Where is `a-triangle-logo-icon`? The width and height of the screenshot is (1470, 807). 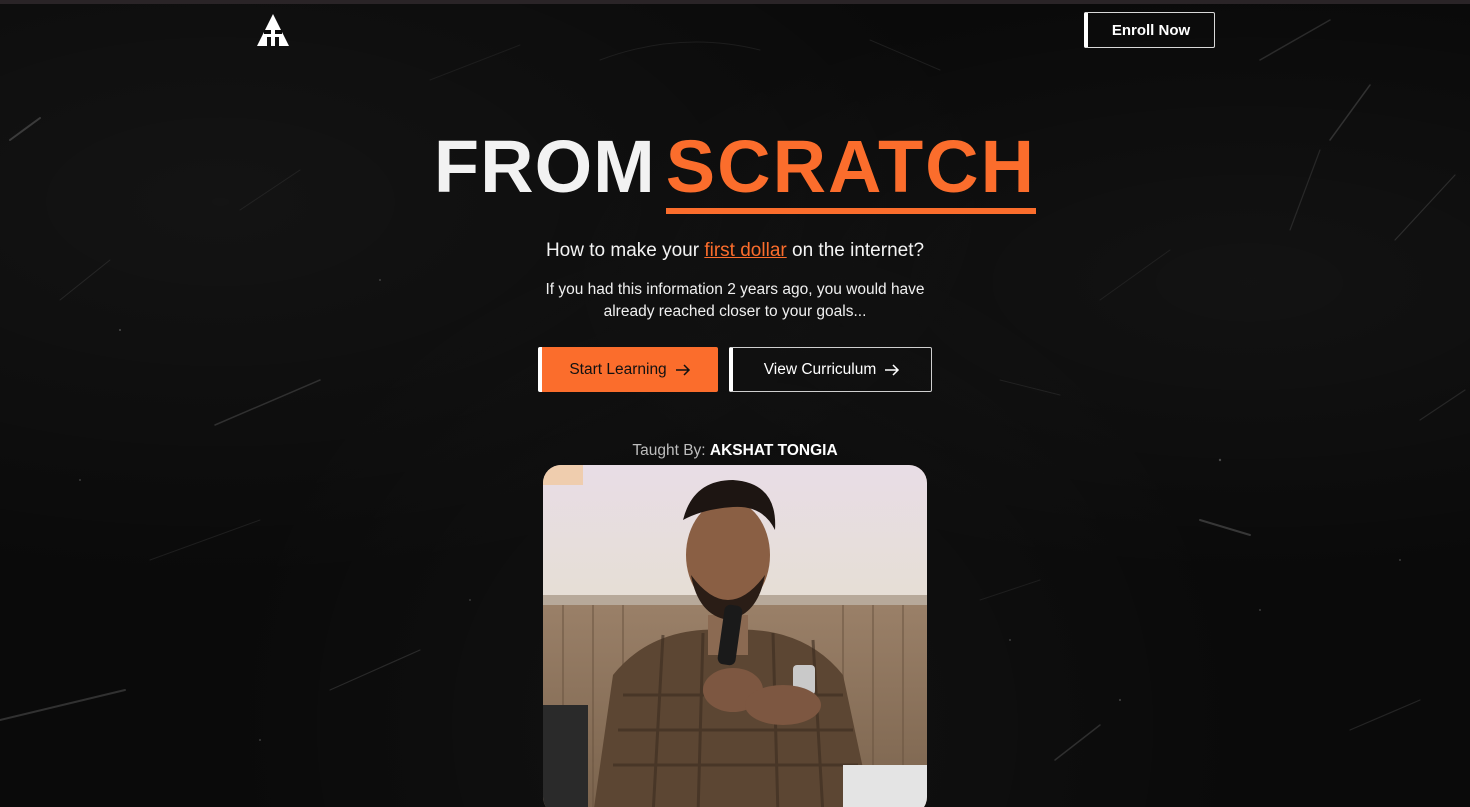
a-triangle-logo-icon is located at coordinates (273, 30).